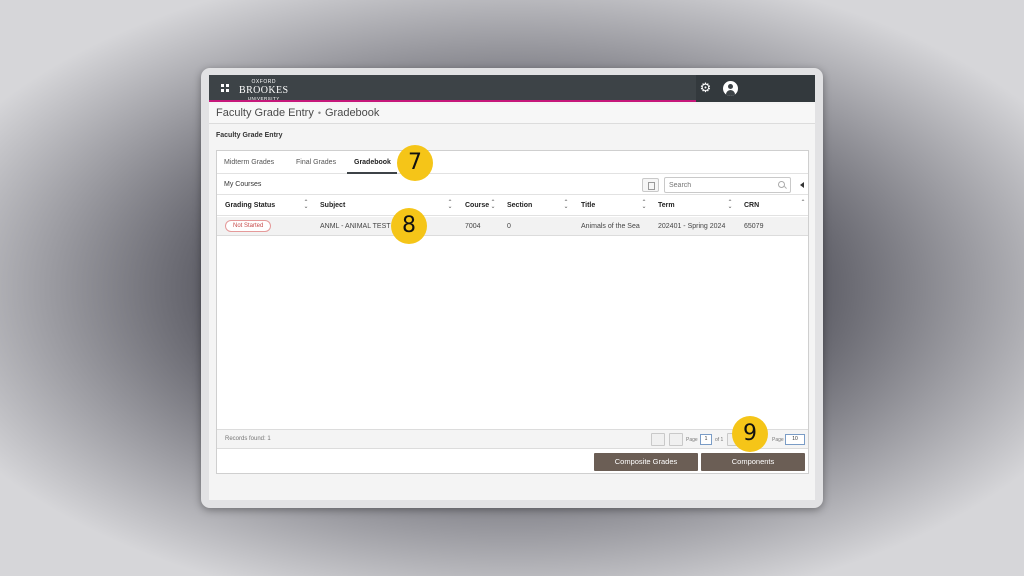  What do you see at coordinates (512, 185) in the screenshot?
I see `courses-toolbar: My Courses` at bounding box center [512, 185].